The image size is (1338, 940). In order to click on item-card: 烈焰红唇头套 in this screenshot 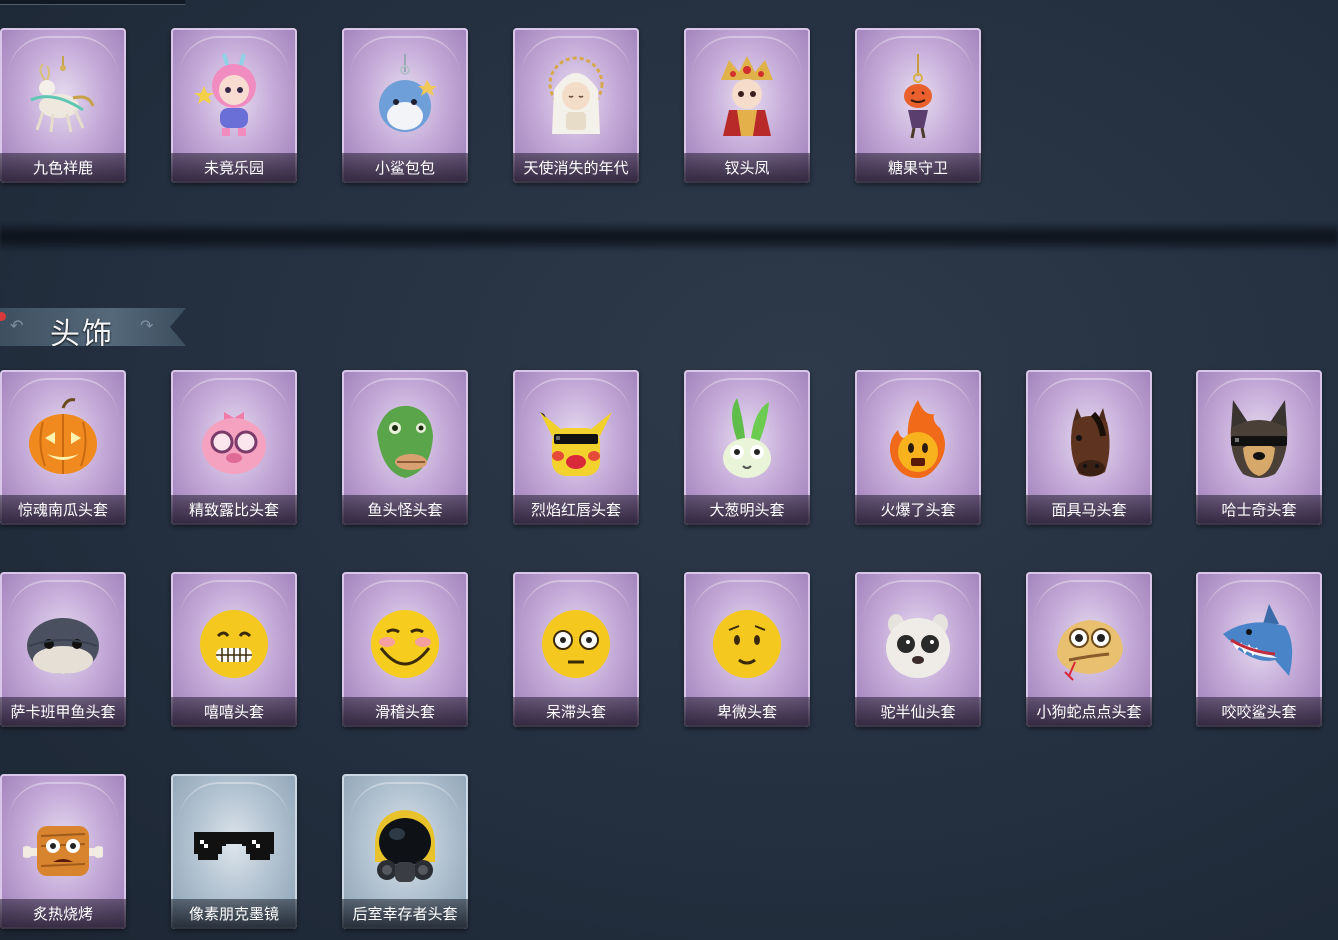, I will do `click(576, 447)`.